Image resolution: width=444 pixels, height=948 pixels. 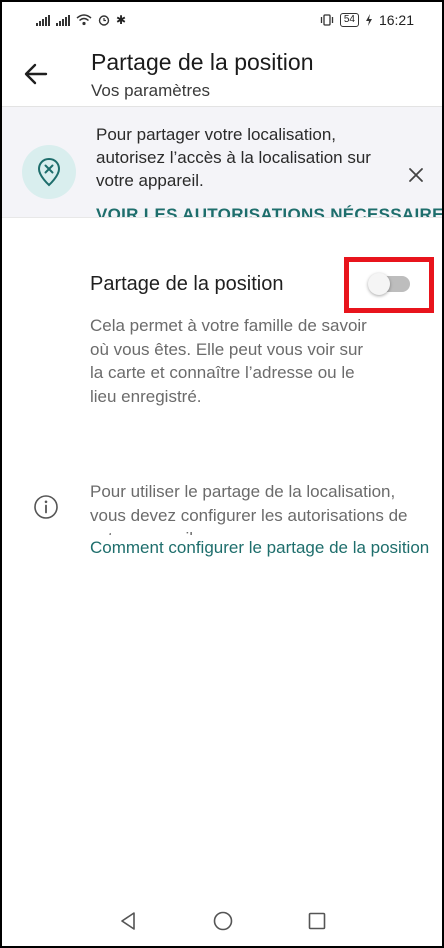 I want to click on signal-icon, so click(x=43, y=20).